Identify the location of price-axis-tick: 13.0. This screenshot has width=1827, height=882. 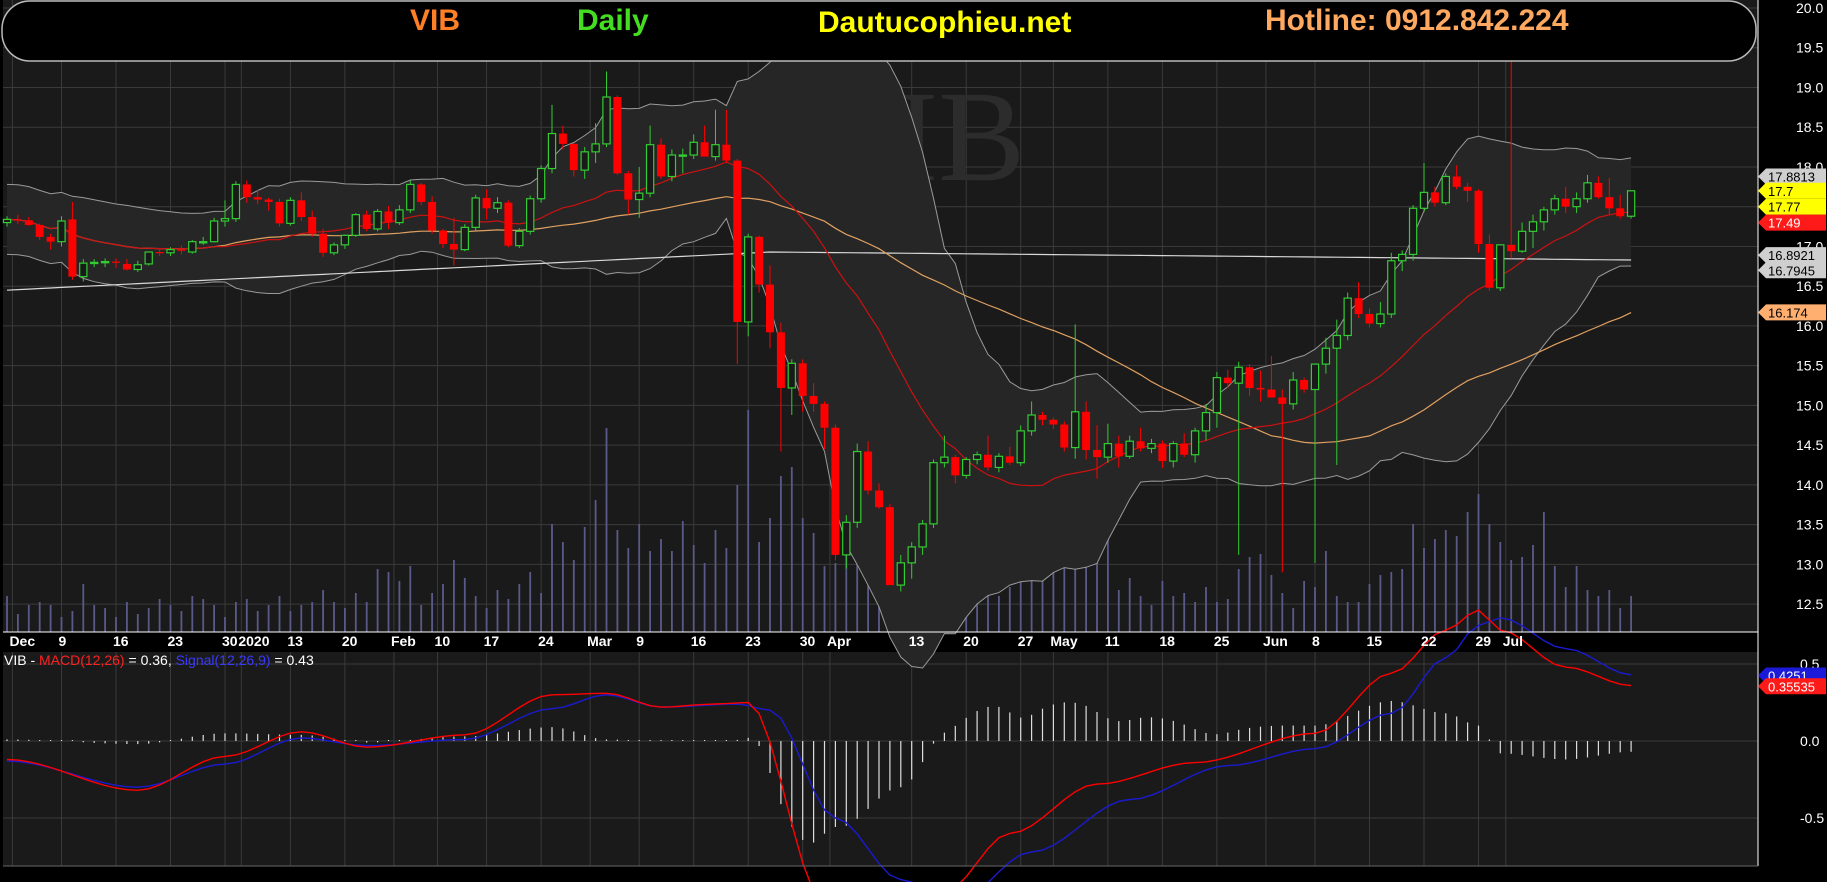
(1809, 564).